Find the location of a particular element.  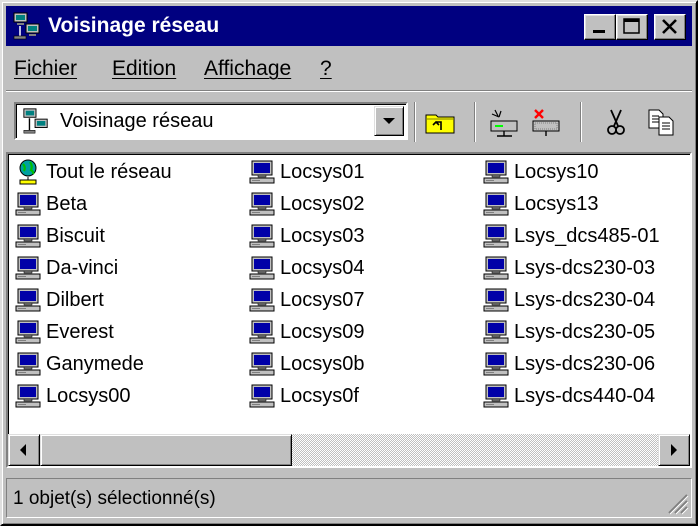

list-item: Locsys0b is located at coordinates (306, 364).